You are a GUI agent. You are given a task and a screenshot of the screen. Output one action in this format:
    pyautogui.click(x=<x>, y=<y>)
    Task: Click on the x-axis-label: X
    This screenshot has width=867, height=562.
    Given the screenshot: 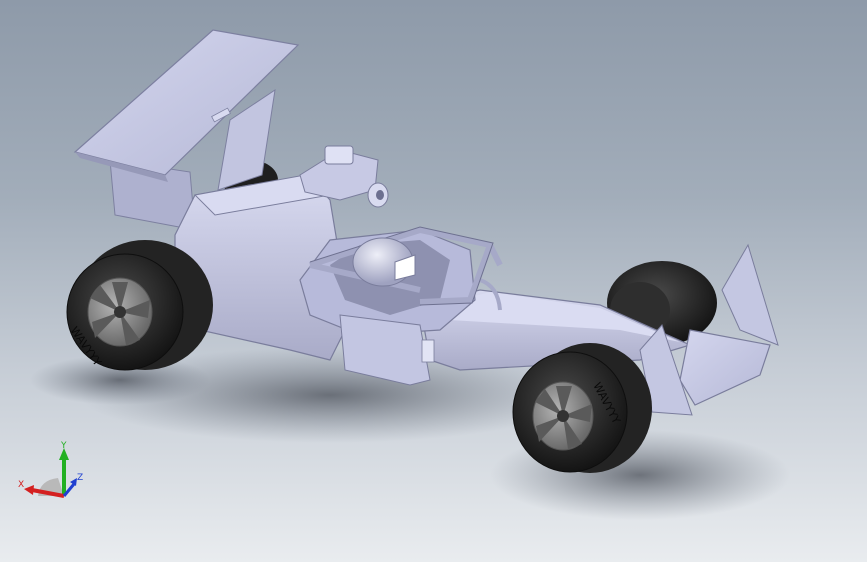 What is the action you would take?
    pyautogui.click(x=21, y=485)
    